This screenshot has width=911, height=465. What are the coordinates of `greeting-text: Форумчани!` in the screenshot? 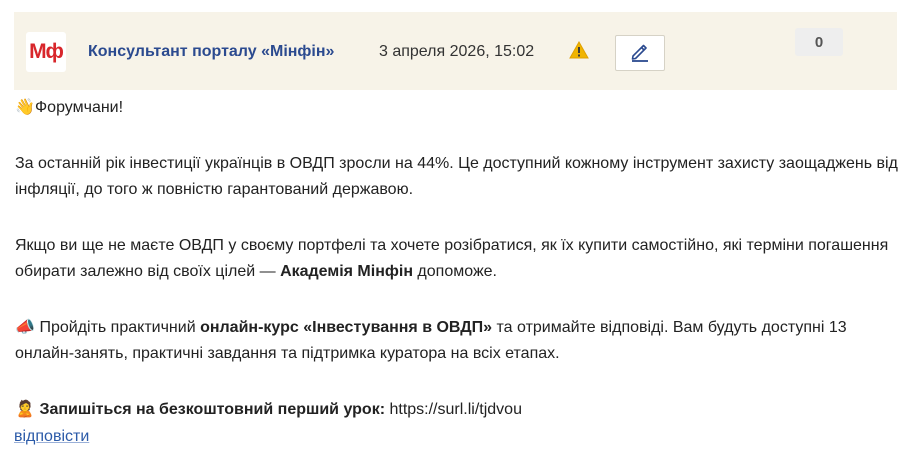 It's located at (79, 107).